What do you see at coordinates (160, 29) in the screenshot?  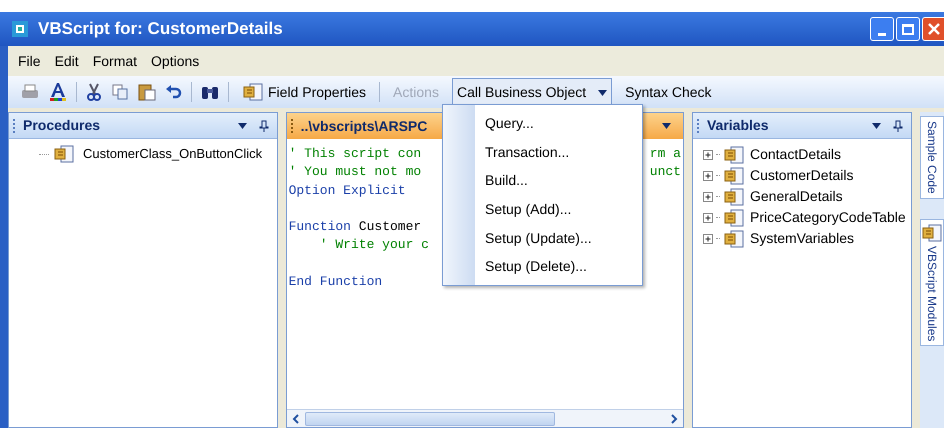 I see `window-title: VBScript for: CustomerDetails` at bounding box center [160, 29].